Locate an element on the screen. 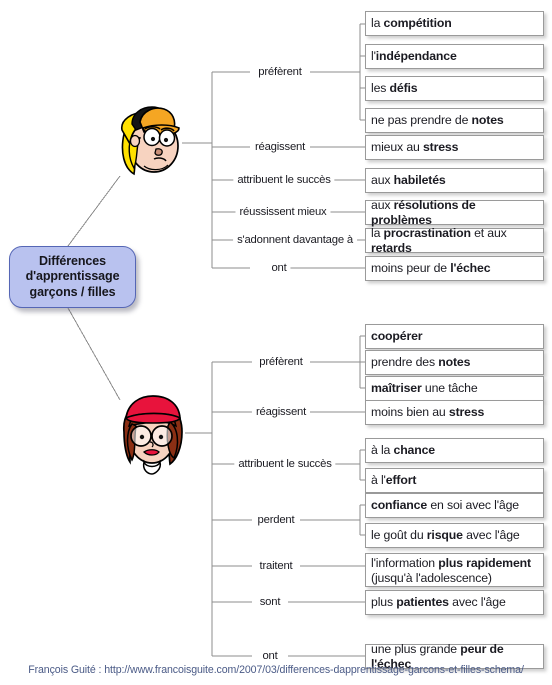 The image size is (552, 685). leaf-box: maîtriser une tâche is located at coordinates (454, 388).